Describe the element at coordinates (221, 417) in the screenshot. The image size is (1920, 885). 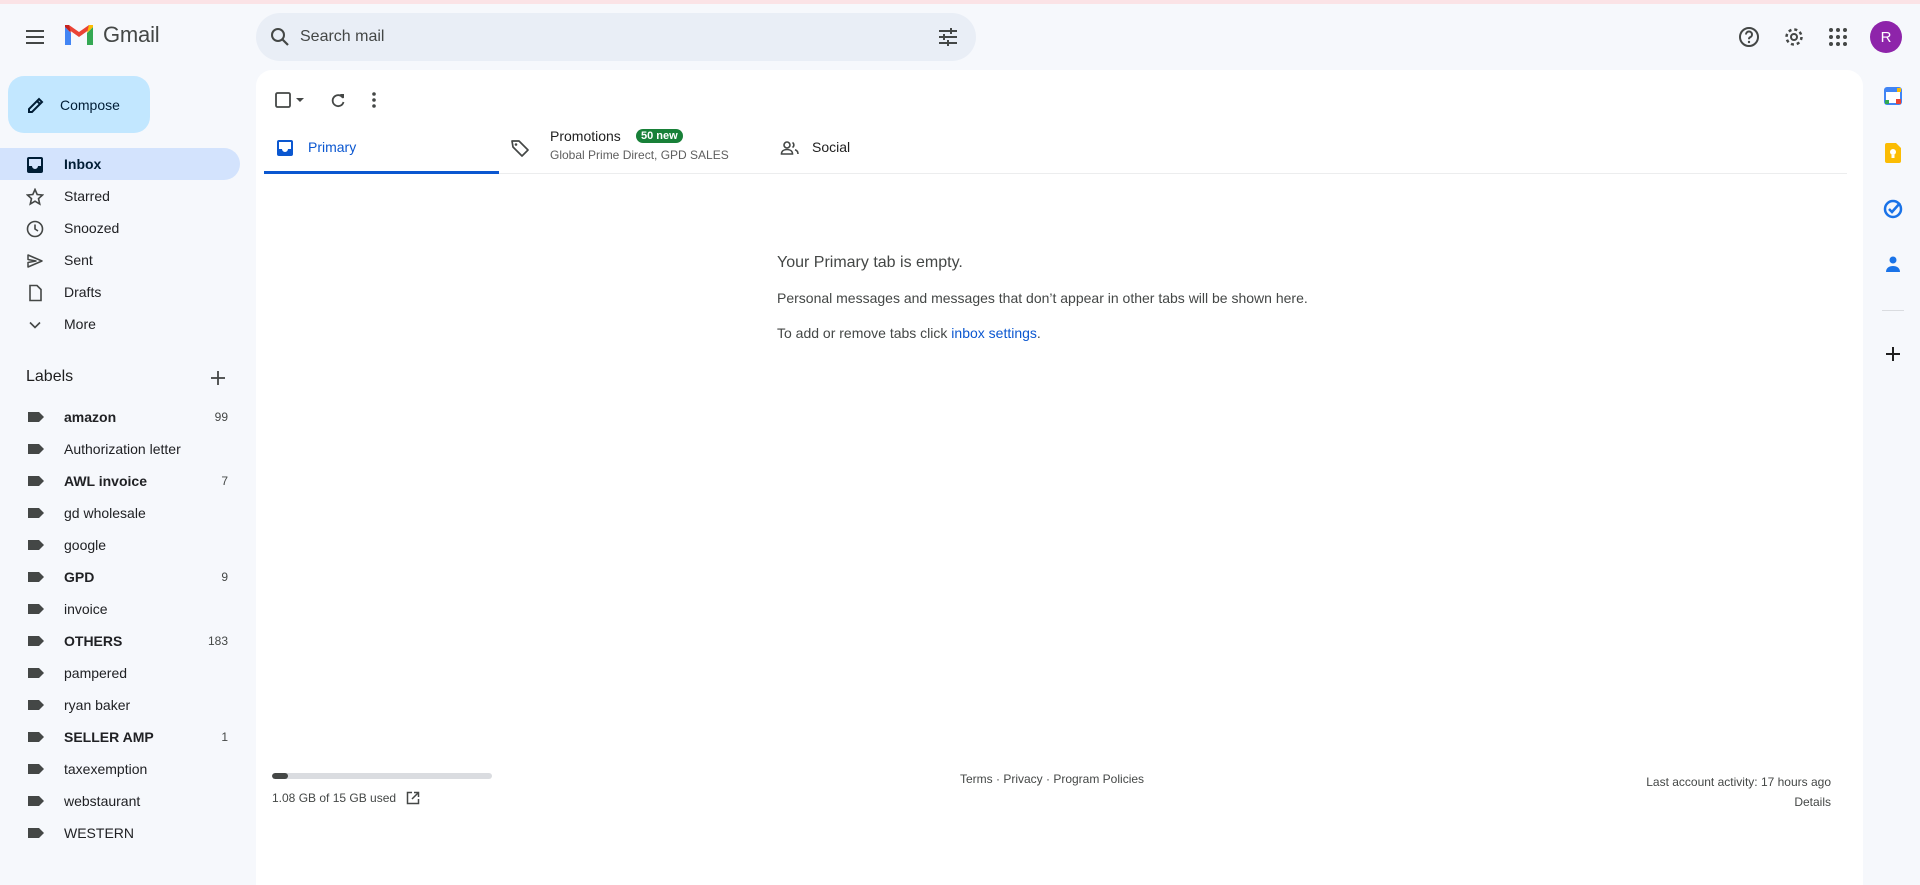
I see `label-count: 99` at that location.